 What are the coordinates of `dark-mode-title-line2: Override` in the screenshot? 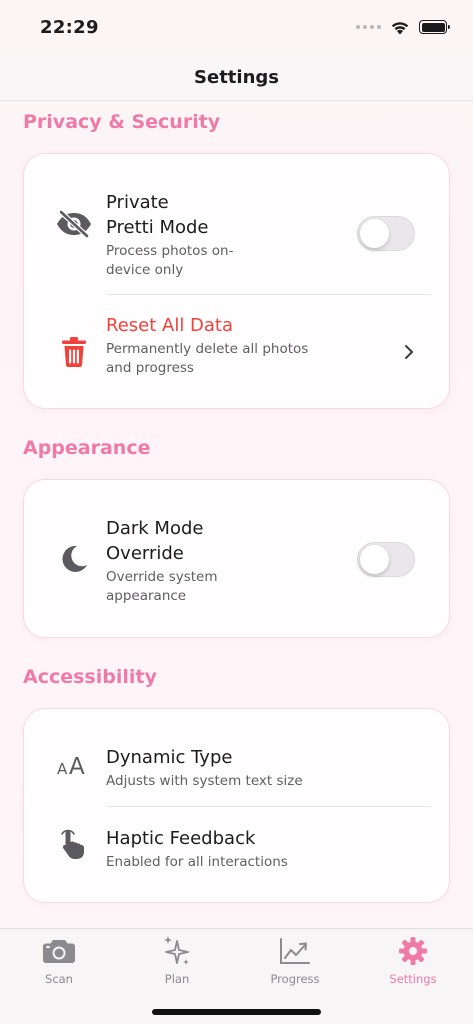 It's located at (145, 553).